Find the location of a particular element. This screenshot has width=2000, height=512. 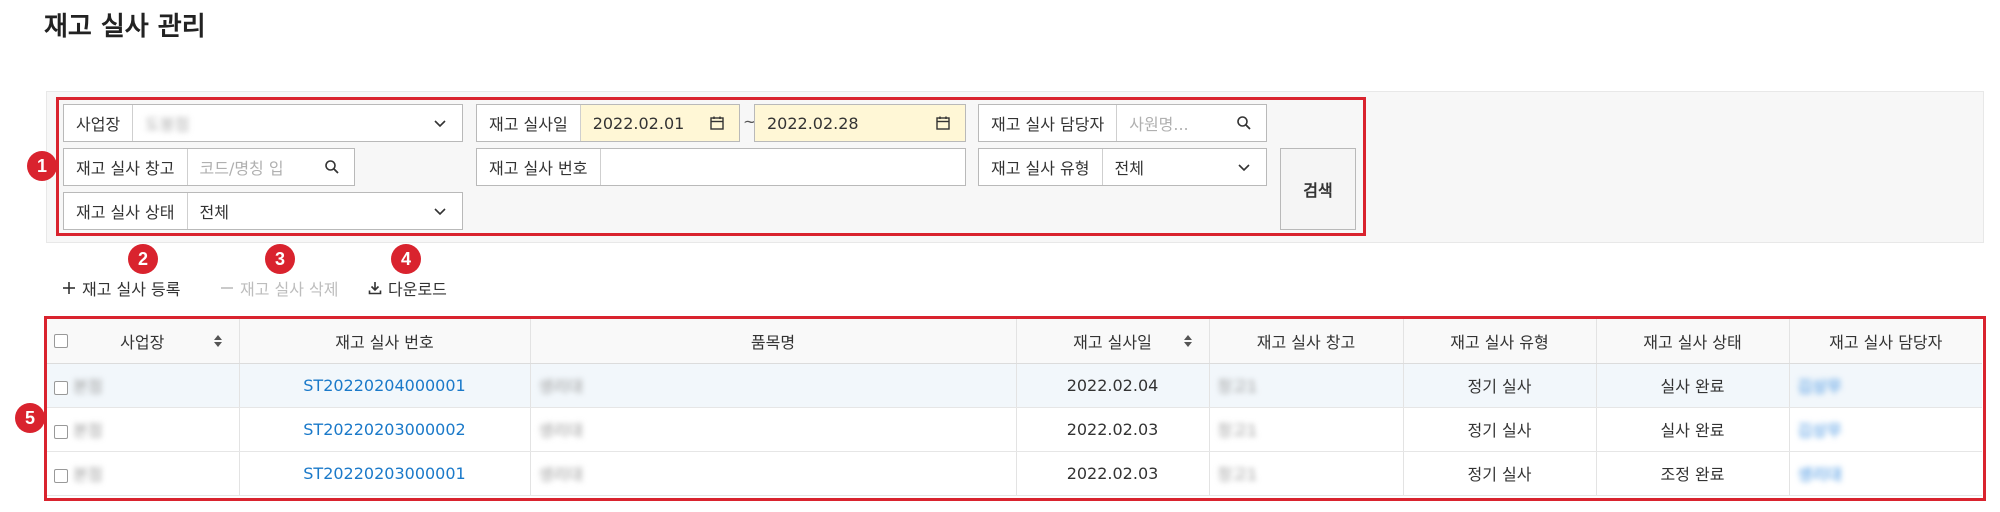

download-button-label: 다운로드 is located at coordinates (417, 289).